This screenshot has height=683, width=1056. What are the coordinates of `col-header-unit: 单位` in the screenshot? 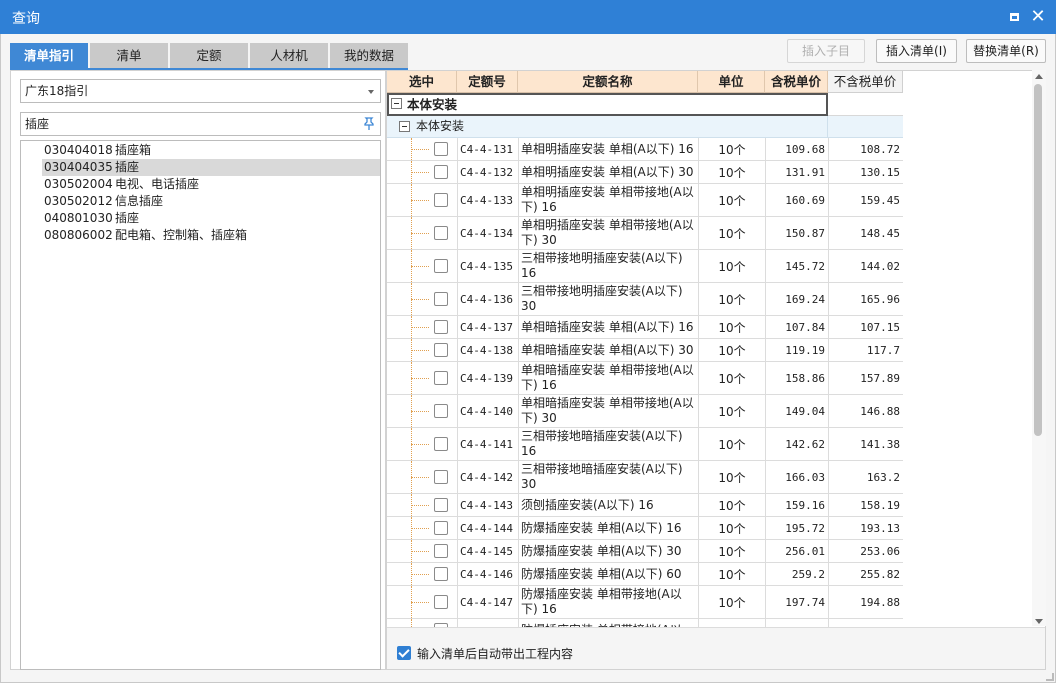 It's located at (731, 82).